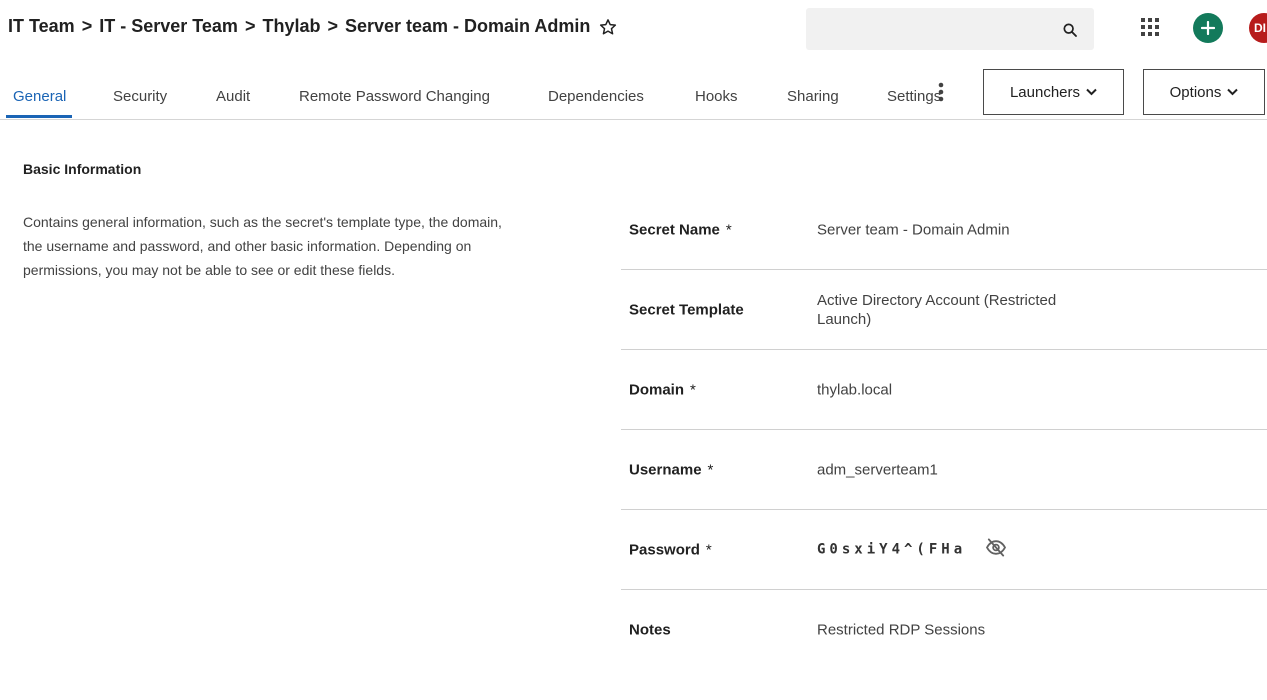 The image size is (1267, 700). Describe the element at coordinates (467, 26) in the screenshot. I see `page-title: Server team - Domain Admin` at that location.